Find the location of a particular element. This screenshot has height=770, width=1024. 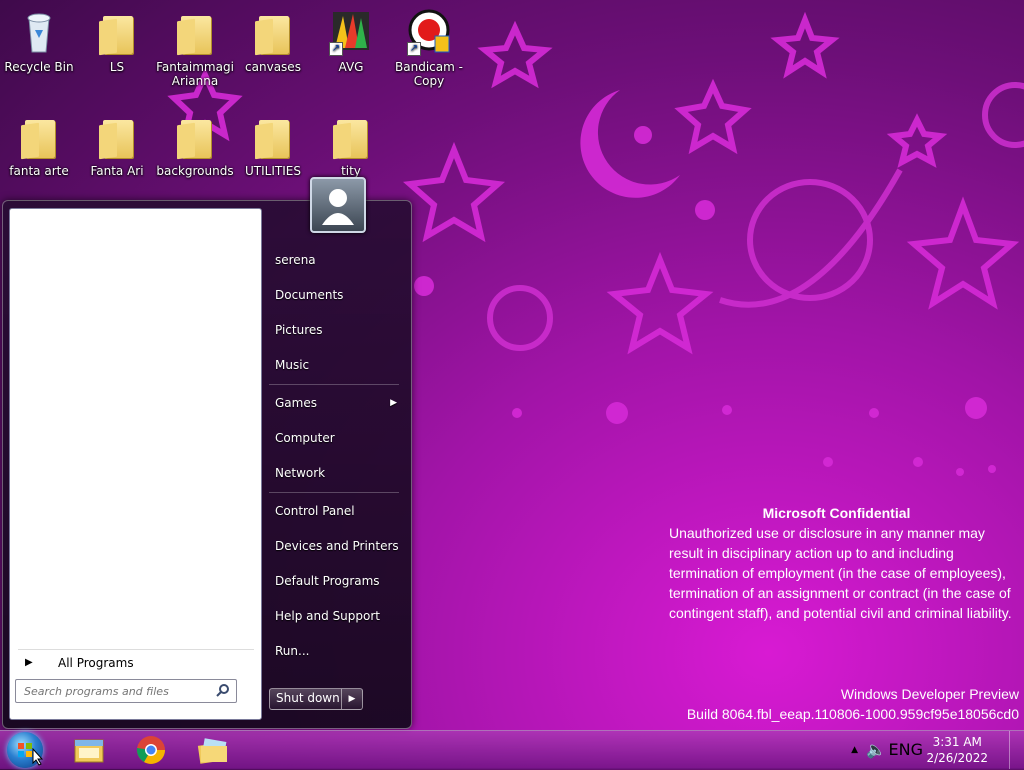

desktop-icon-fantaimmagi-arianna: Fantaimmagi Arianna is located at coordinates (195, 48).